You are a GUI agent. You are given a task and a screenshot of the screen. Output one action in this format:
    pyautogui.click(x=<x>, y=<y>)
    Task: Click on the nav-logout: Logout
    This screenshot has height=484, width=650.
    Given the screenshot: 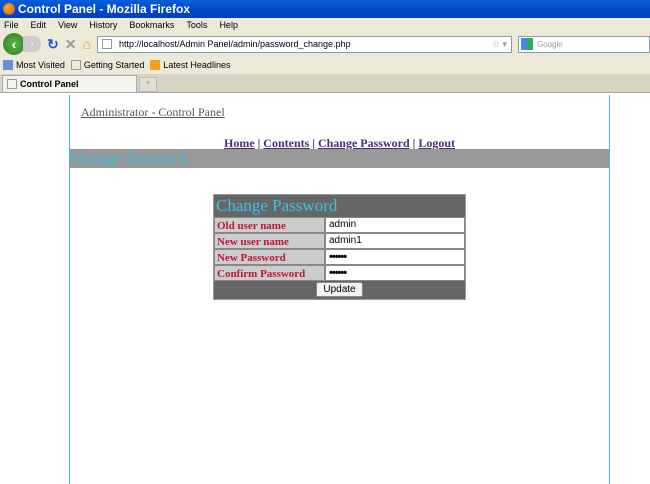 What is the action you would take?
    pyautogui.click(x=436, y=143)
    